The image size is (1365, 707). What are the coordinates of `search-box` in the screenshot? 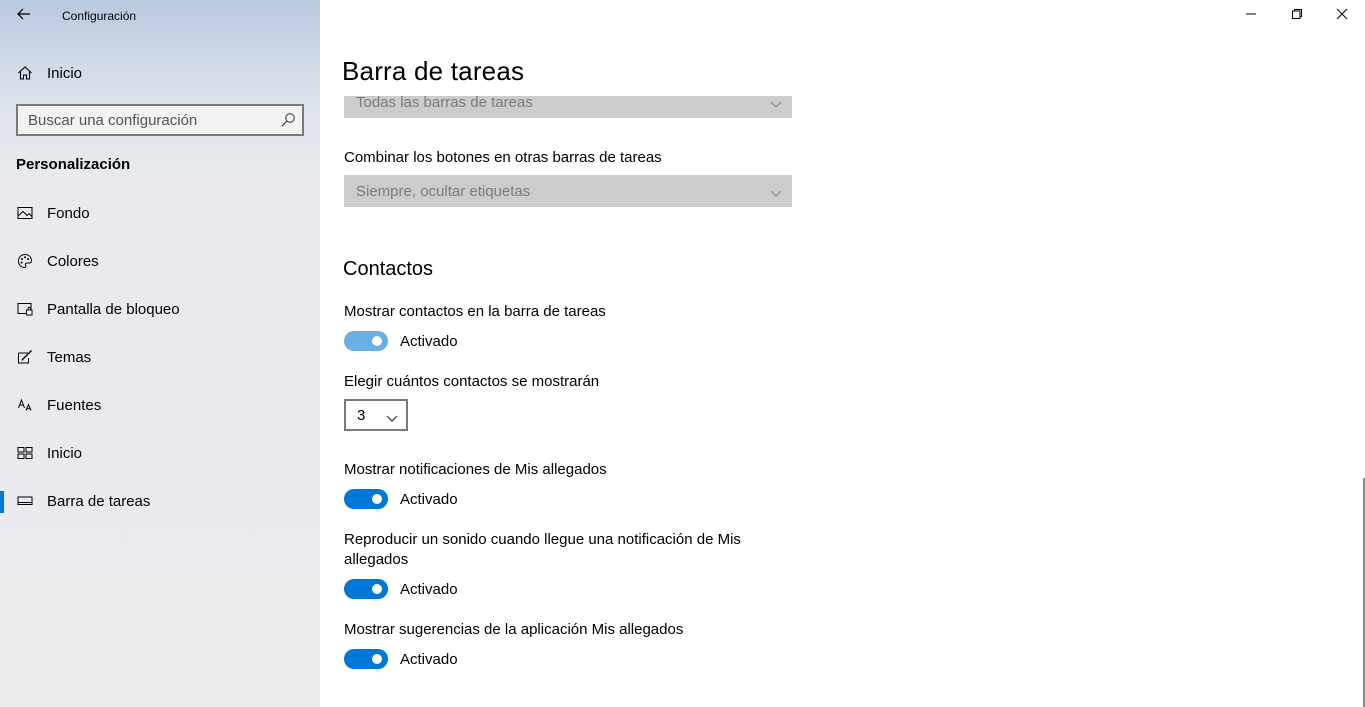 It's located at (160, 120).